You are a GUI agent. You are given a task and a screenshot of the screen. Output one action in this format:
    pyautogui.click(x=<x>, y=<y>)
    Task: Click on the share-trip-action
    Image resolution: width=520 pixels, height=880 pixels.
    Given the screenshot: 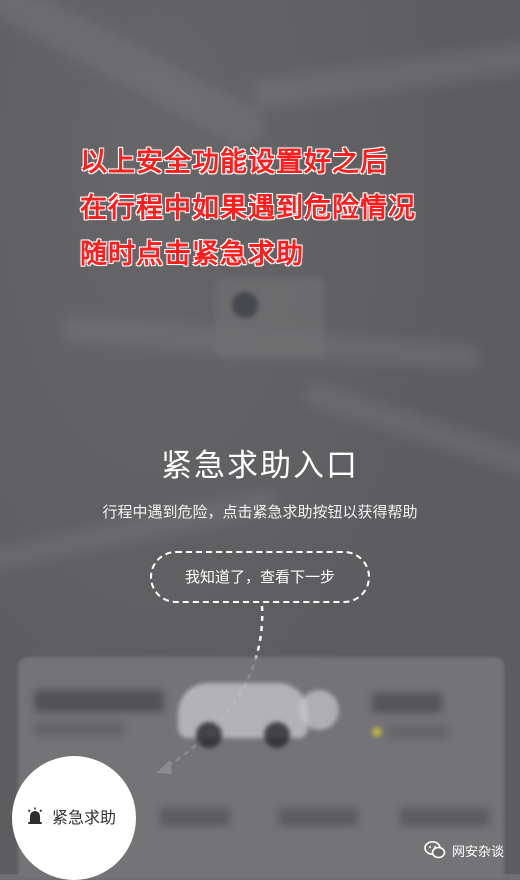 What is the action you would take?
    pyautogui.click(x=318, y=817)
    